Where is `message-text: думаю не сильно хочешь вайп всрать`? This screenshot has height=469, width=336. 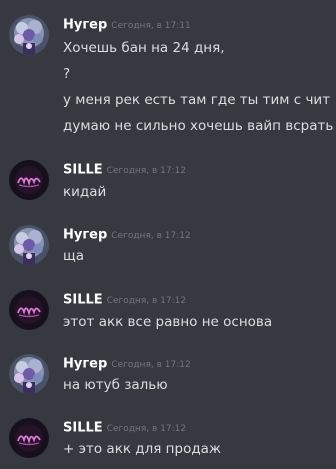
message-text: думаю не сильно хочешь вайп всрать is located at coordinates (198, 126).